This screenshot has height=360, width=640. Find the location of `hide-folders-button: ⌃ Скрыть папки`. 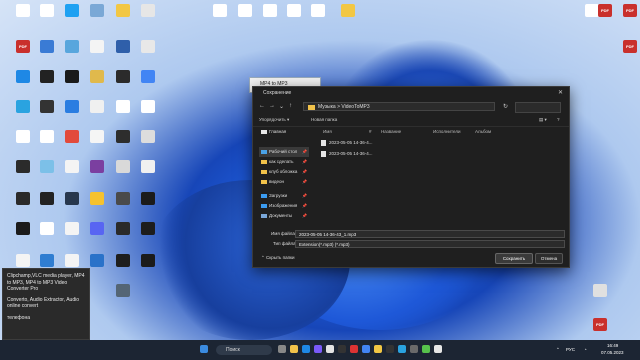

hide-folders-button: ⌃ Скрыть папки is located at coordinates (278, 258).